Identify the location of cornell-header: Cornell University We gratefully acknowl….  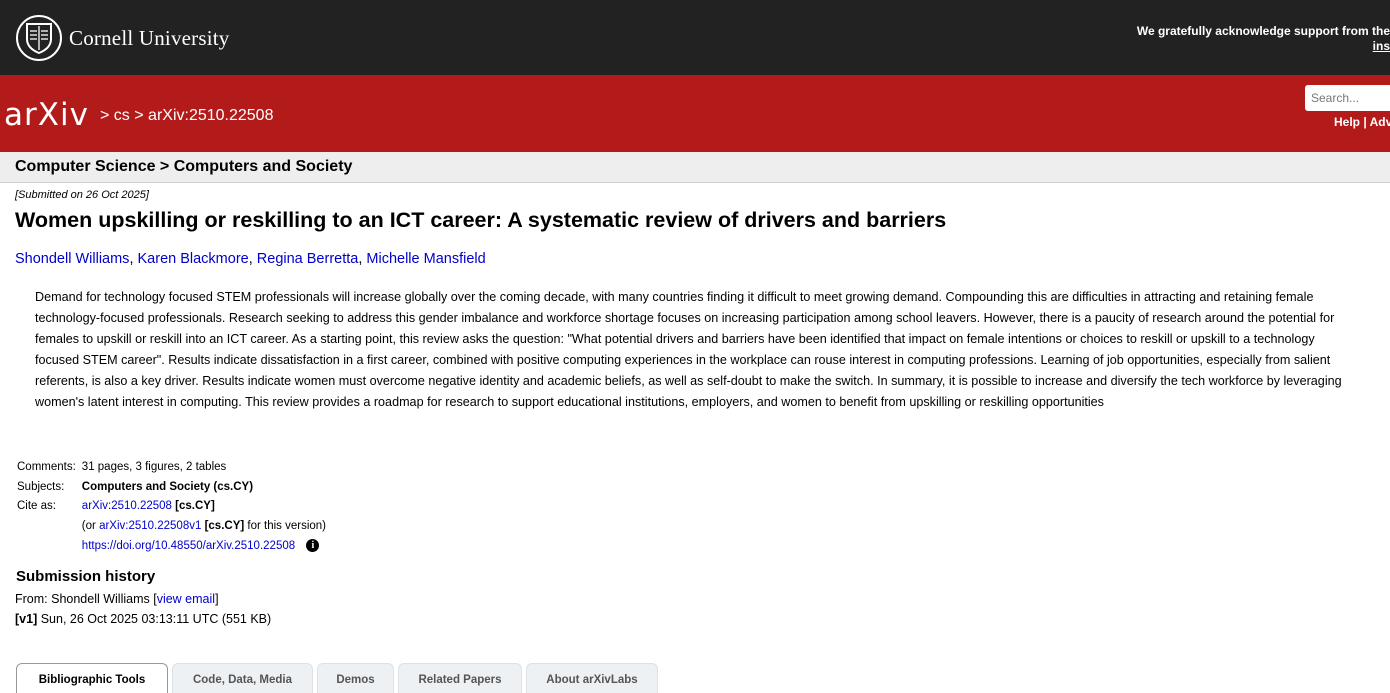
(695, 37).